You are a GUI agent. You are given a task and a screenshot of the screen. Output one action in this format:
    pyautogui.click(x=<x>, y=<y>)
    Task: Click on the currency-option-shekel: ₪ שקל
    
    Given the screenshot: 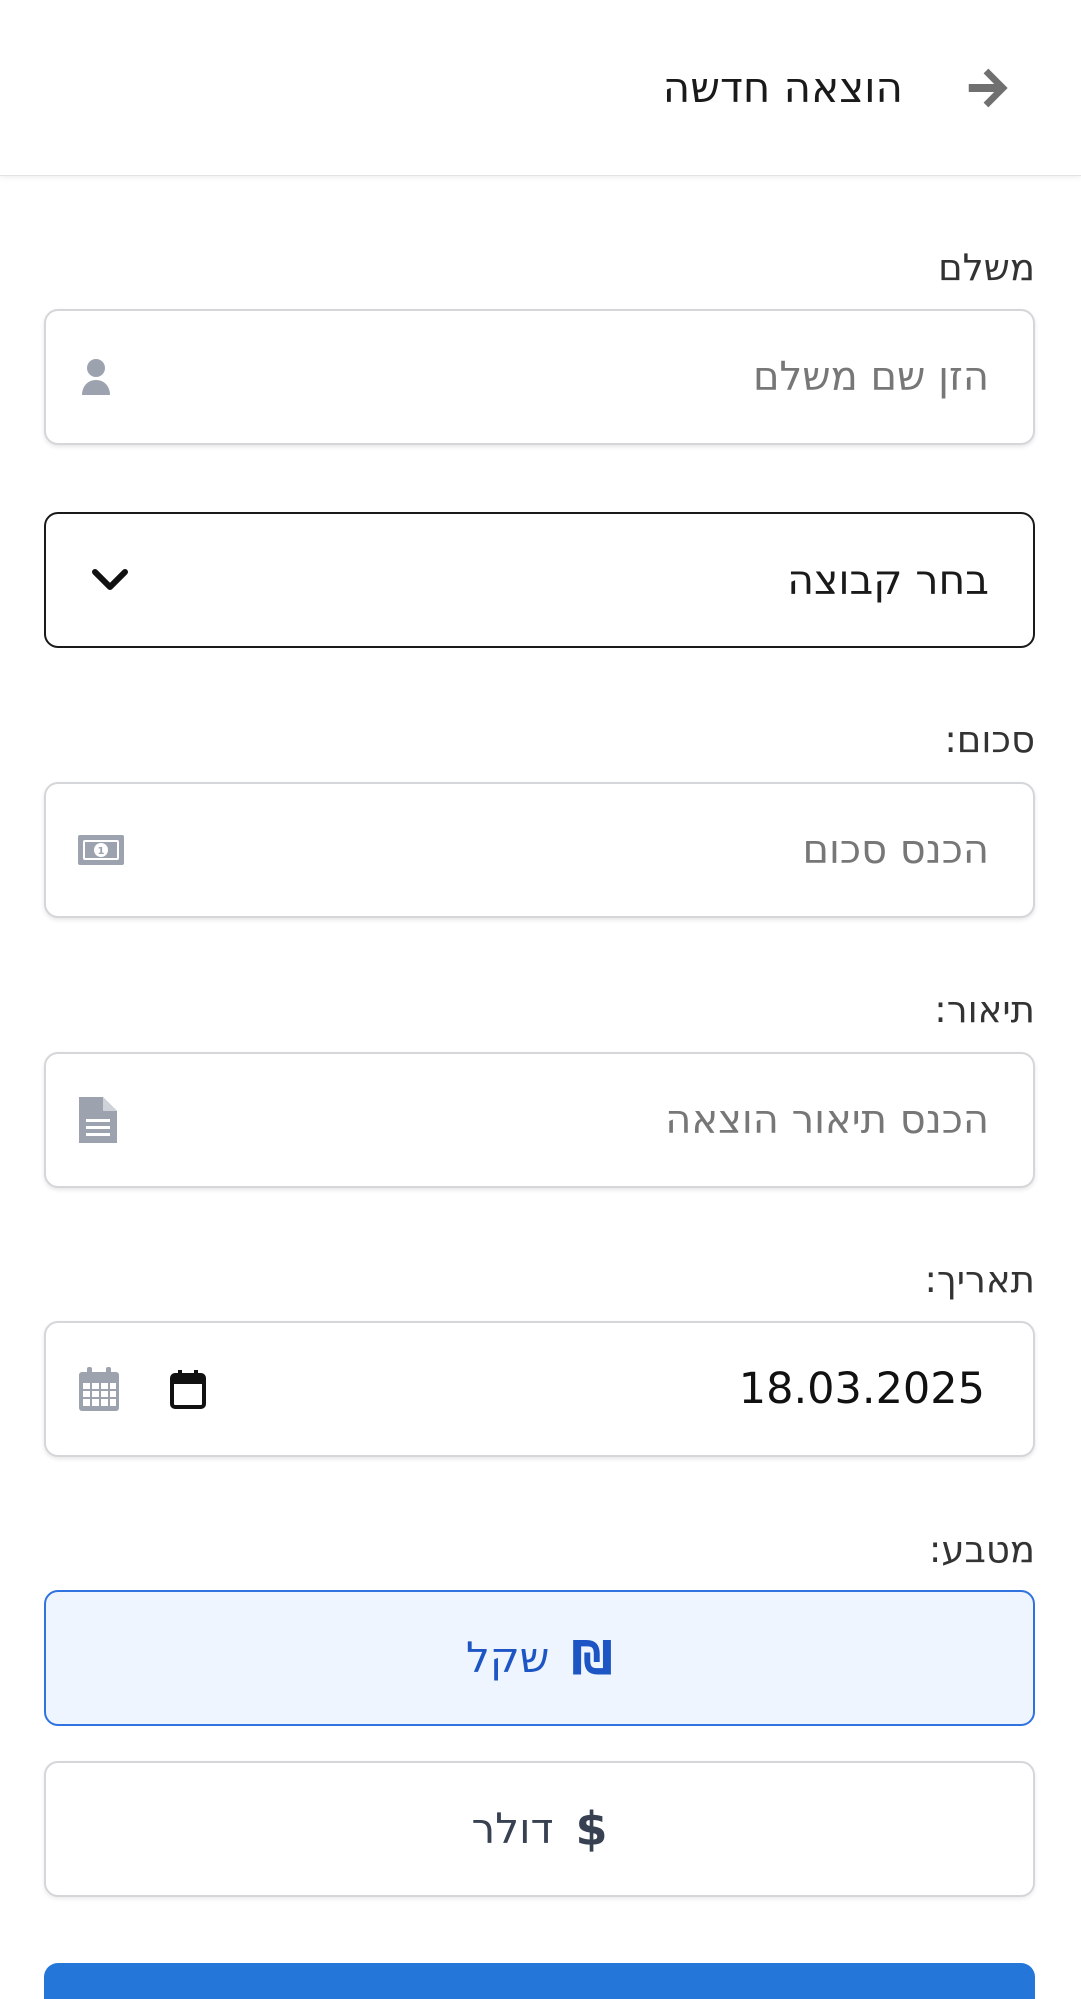 What is the action you would take?
    pyautogui.click(x=539, y=1658)
    